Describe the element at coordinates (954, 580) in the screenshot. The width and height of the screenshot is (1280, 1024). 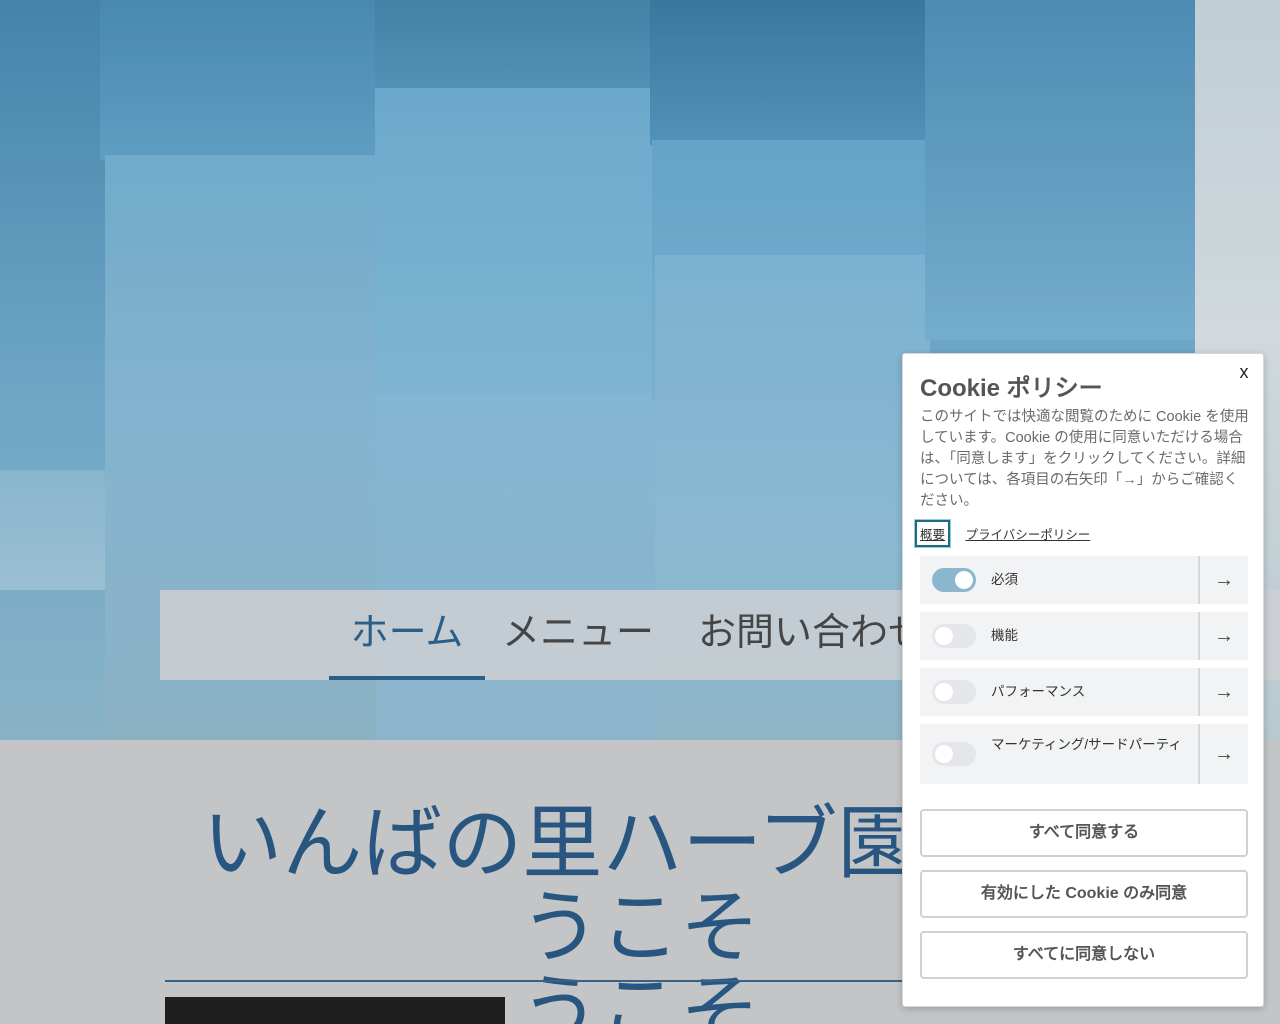
I see `toggle-required` at that location.